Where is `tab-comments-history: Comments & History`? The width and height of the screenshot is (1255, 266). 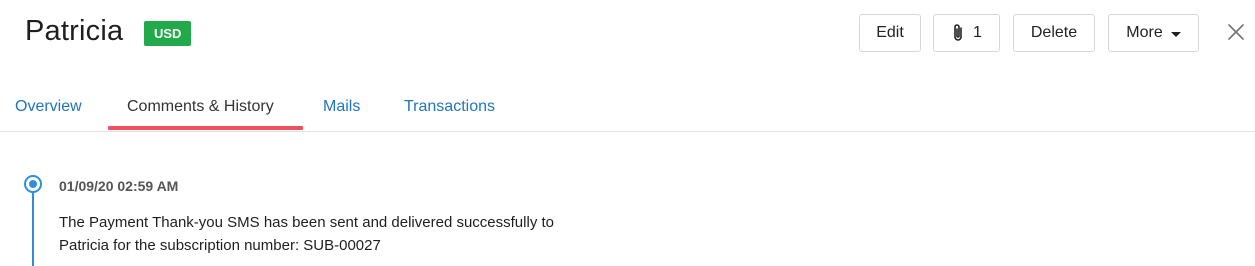 tab-comments-history: Comments & History is located at coordinates (200, 107).